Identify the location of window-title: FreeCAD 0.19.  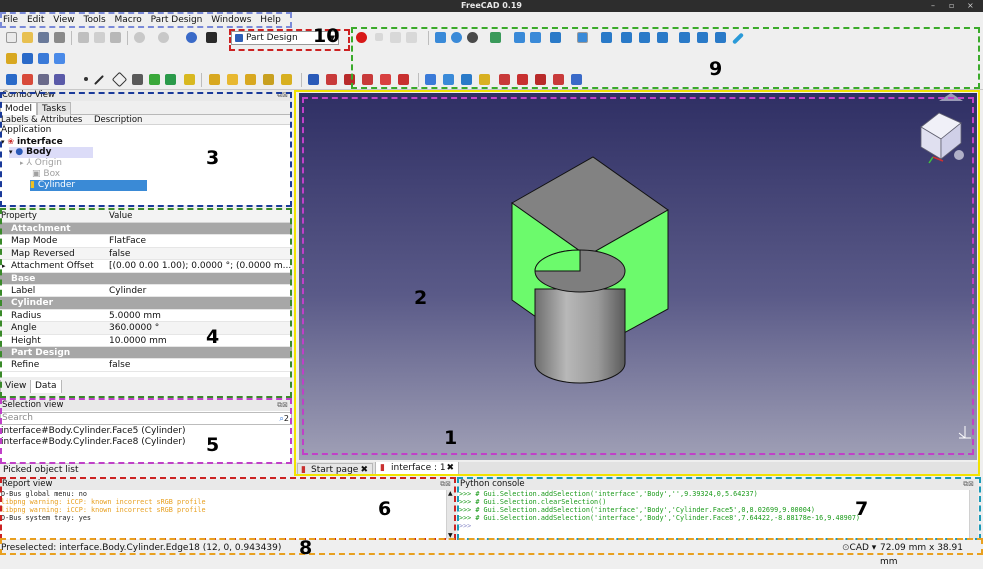
(491, 5).